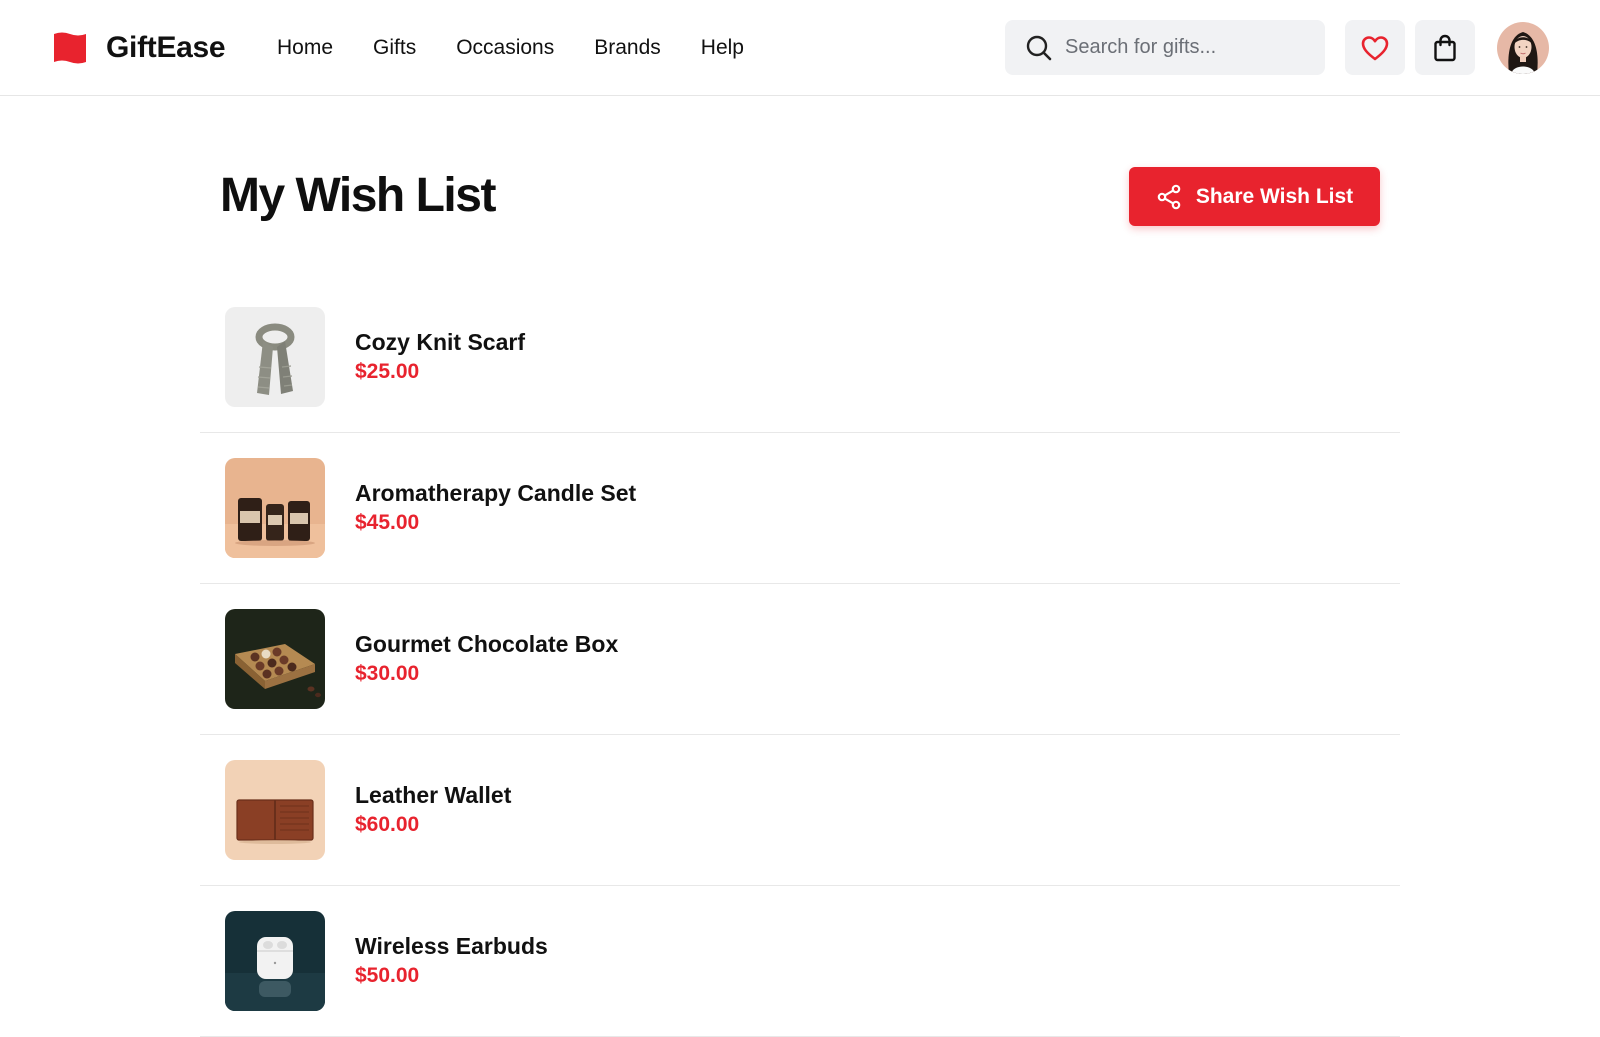 Image resolution: width=1600 pixels, height=1037 pixels. What do you see at coordinates (387, 522) in the screenshot?
I see `item-price: $45.00` at bounding box center [387, 522].